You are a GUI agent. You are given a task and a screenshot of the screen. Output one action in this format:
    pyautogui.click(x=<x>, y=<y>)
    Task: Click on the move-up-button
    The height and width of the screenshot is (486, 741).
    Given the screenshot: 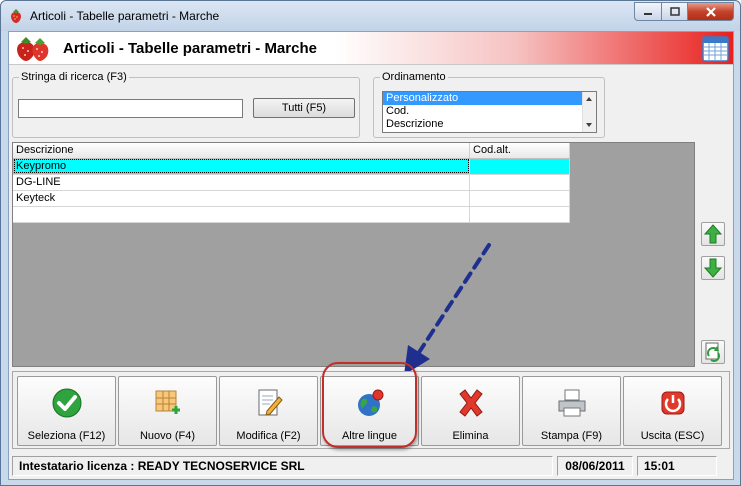 What is the action you would take?
    pyautogui.click(x=713, y=234)
    